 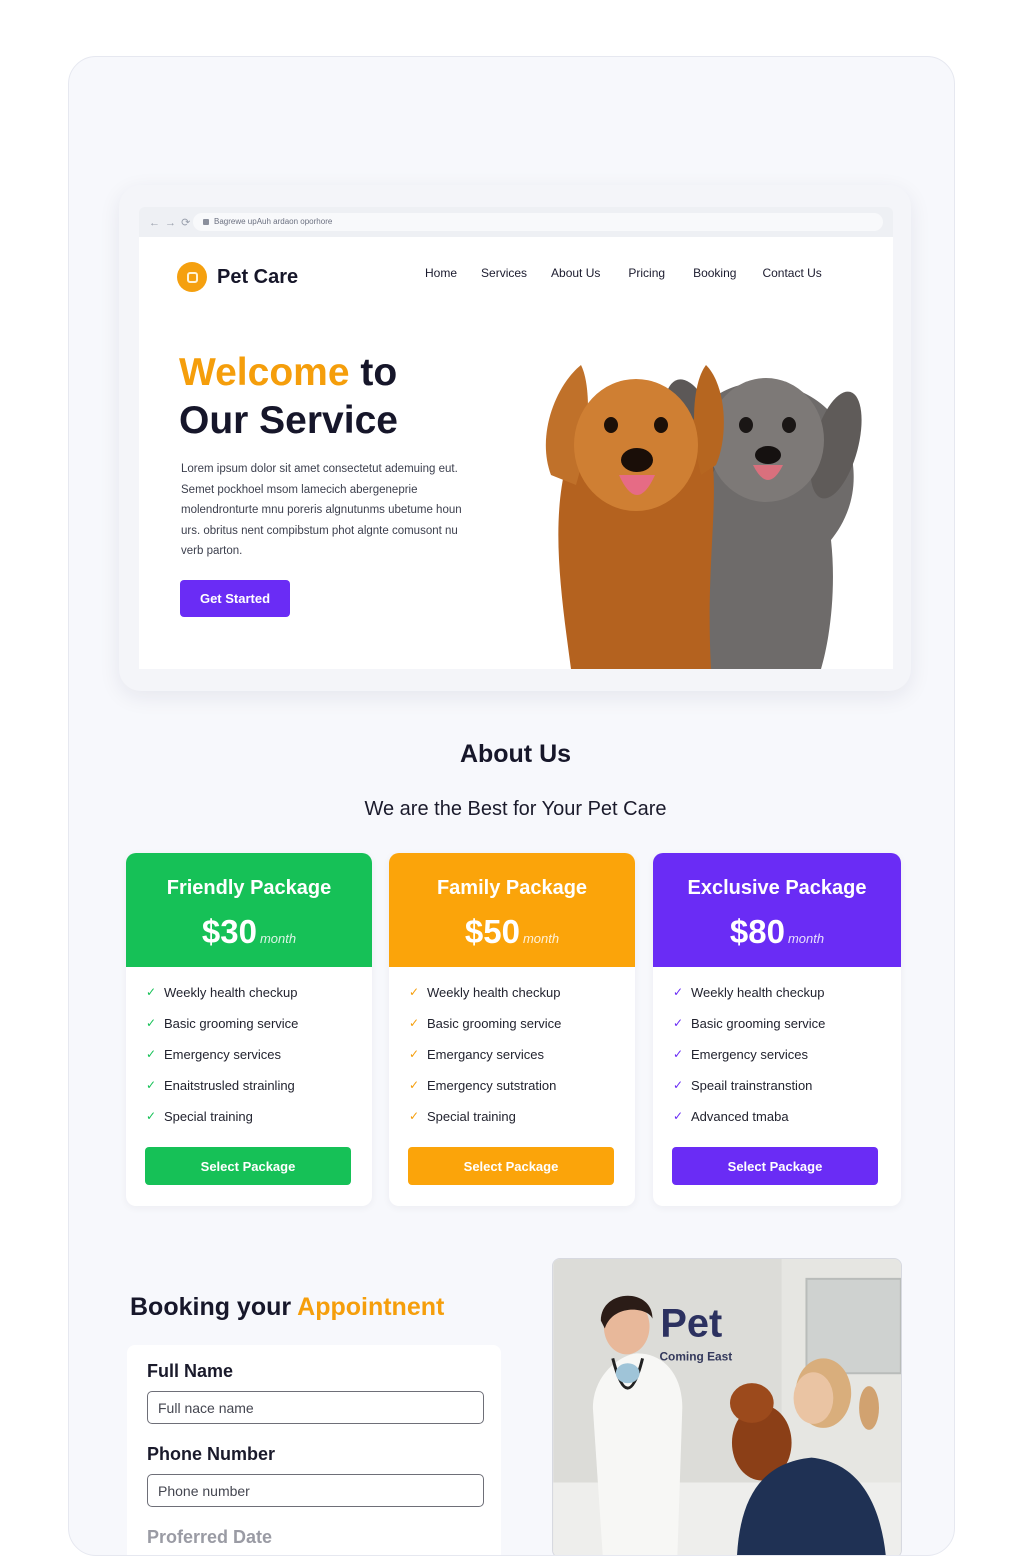 What do you see at coordinates (787, 1124) in the screenshot?
I see `feature-item: ✓Advanced tmaba` at bounding box center [787, 1124].